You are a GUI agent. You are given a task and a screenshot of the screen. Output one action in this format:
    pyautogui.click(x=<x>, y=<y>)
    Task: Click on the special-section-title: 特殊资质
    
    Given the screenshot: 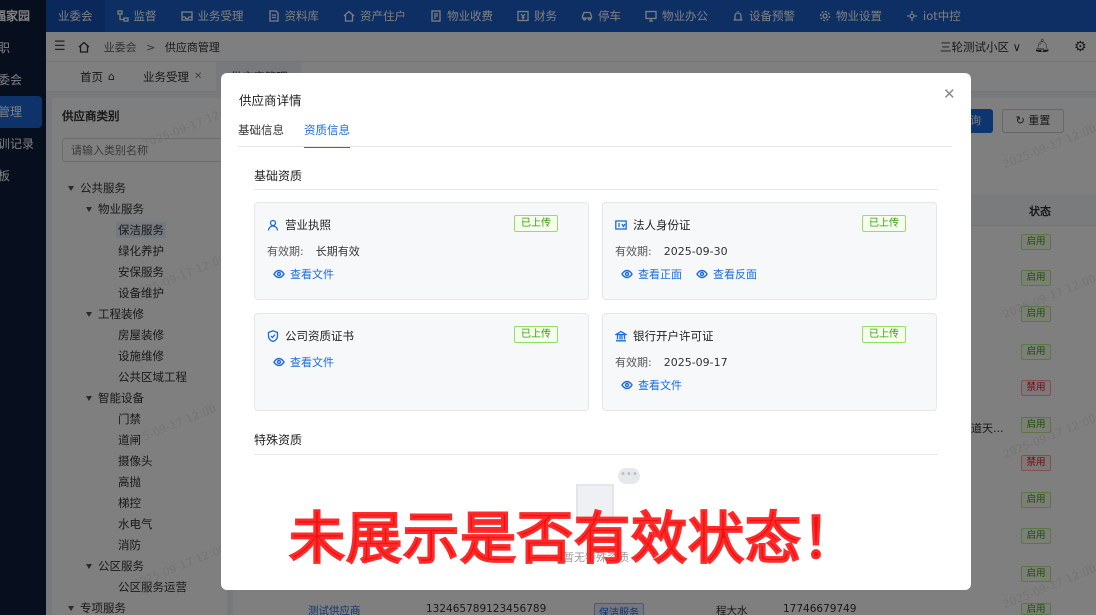 What is the action you would take?
    pyautogui.click(x=278, y=440)
    